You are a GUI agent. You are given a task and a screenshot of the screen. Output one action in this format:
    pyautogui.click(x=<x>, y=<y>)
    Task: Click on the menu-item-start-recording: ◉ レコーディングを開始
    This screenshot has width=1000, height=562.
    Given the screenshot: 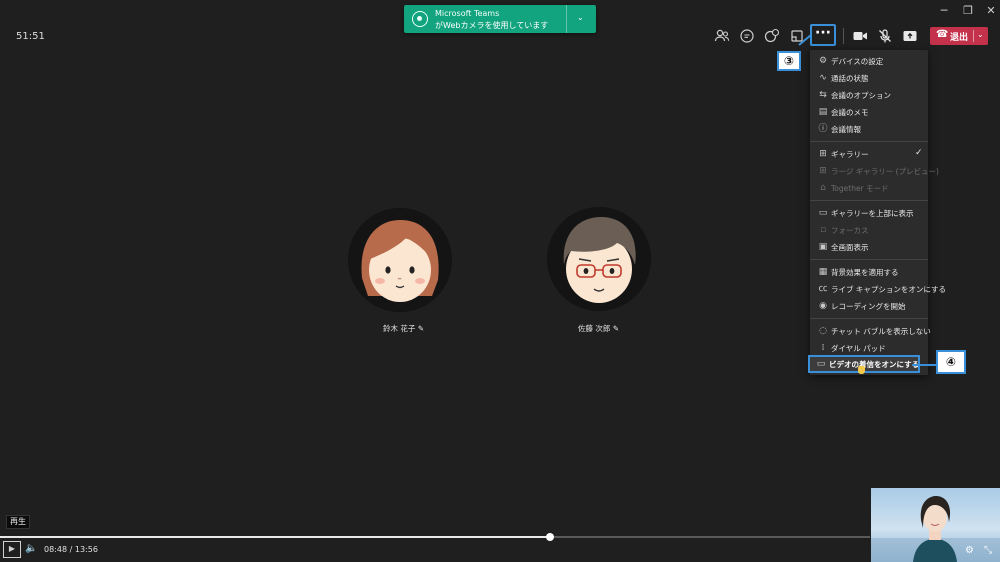 What is the action you would take?
    pyautogui.click(x=869, y=306)
    